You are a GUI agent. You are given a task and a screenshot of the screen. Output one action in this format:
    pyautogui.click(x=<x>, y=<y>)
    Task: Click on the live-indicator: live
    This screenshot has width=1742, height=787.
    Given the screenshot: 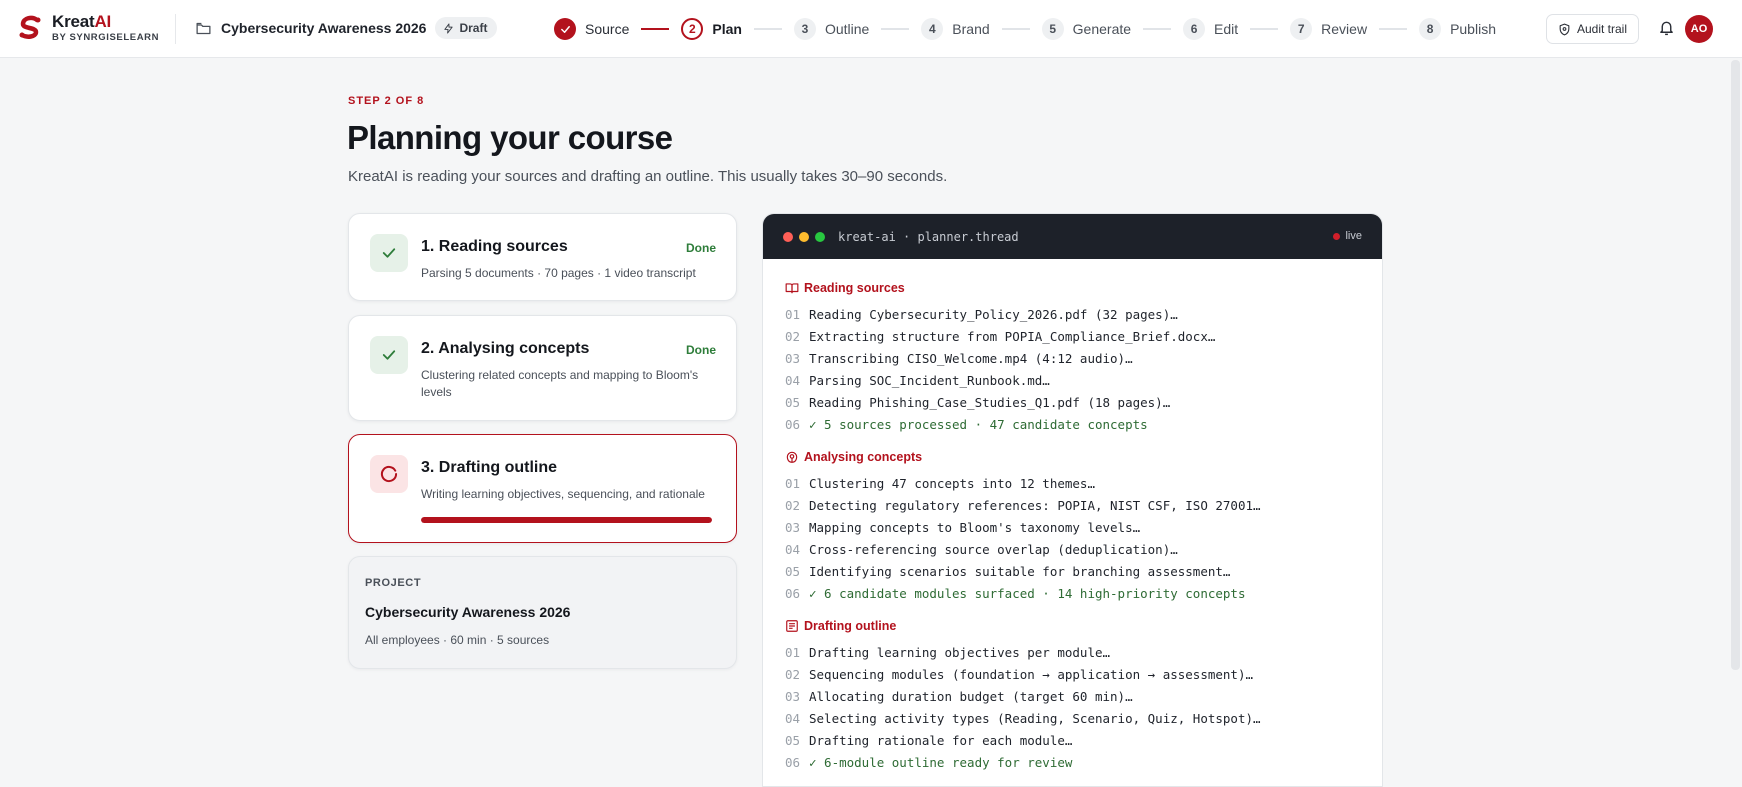 What is the action you would take?
    pyautogui.click(x=1347, y=236)
    